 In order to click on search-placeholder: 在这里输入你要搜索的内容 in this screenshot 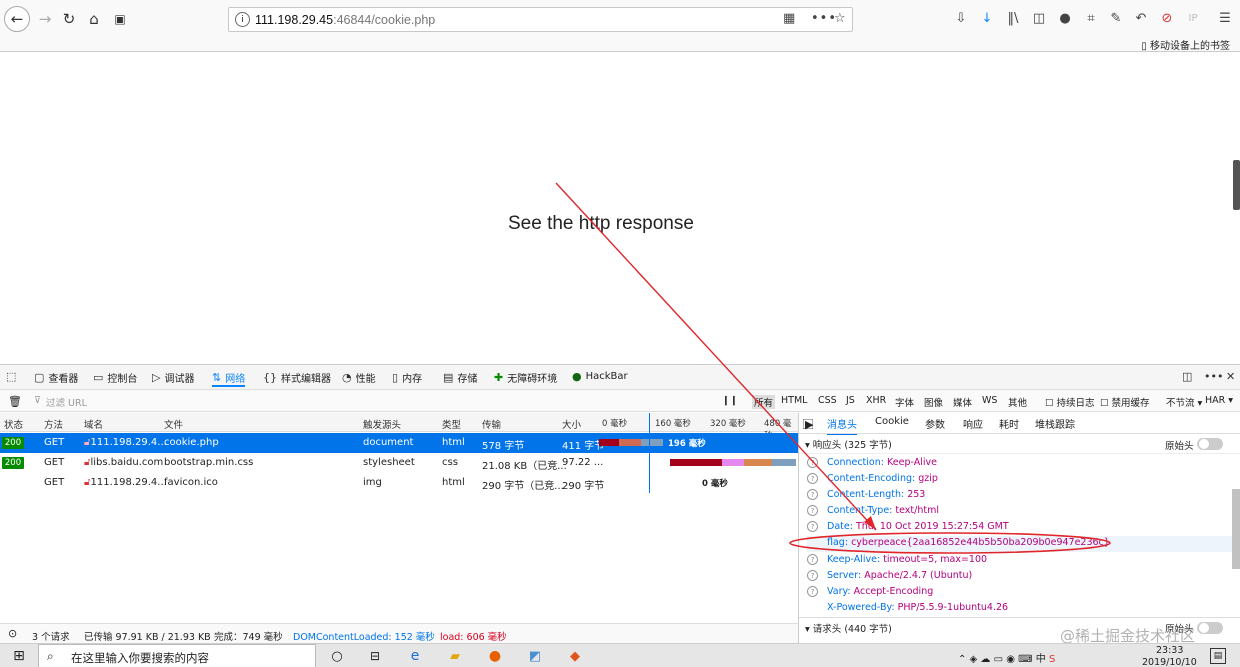, I will do `click(140, 658)`.